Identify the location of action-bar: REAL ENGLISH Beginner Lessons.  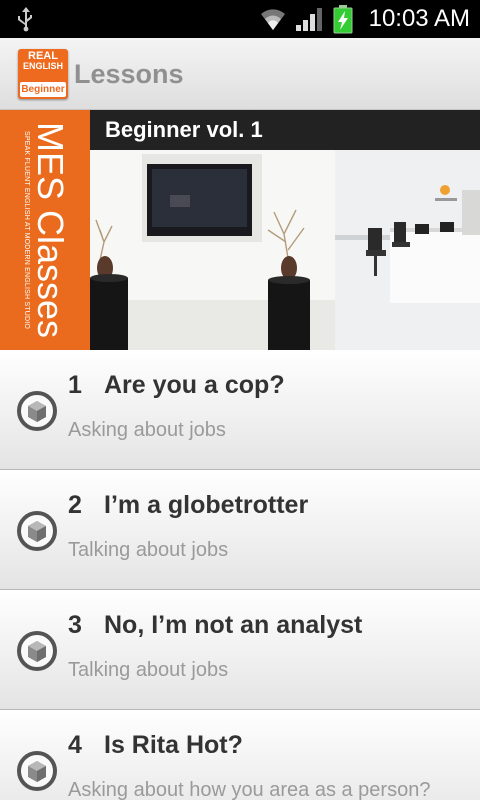
(240, 74).